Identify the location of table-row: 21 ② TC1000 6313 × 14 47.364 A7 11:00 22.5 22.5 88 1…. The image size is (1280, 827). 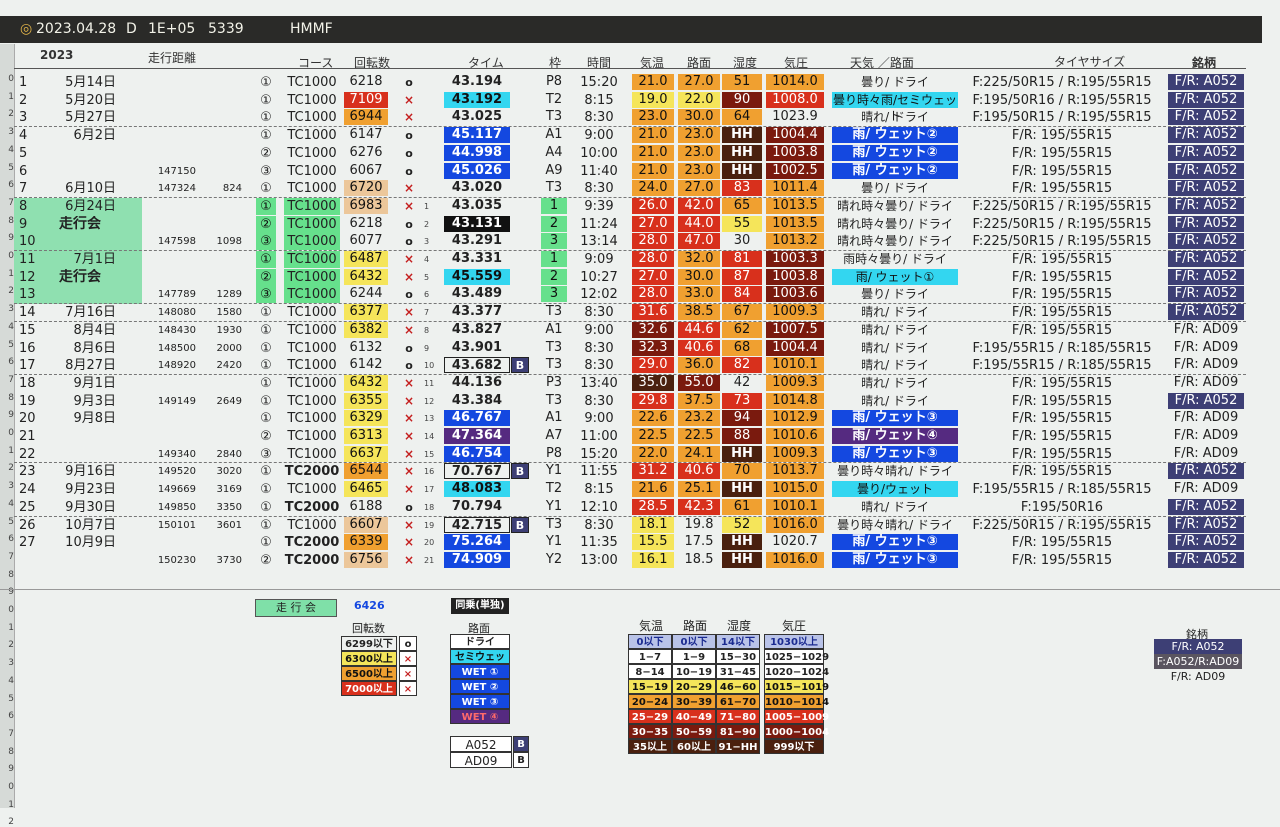
(639, 437).